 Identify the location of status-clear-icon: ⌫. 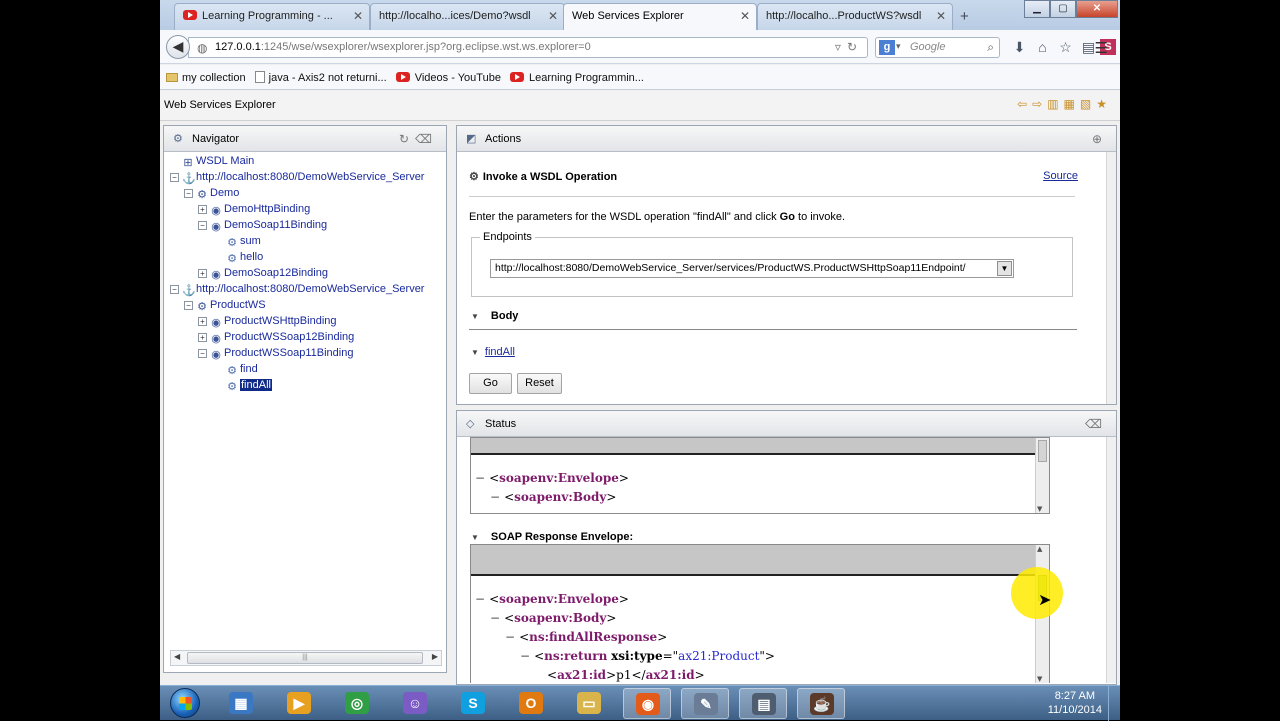
(1096, 424).